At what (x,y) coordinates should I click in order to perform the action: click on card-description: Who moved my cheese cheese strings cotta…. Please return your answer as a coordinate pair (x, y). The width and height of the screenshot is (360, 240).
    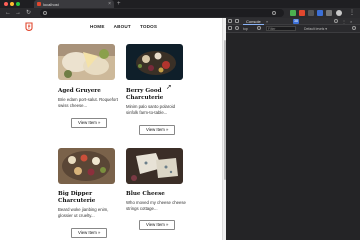
    Looking at the image, I should click on (156, 205).